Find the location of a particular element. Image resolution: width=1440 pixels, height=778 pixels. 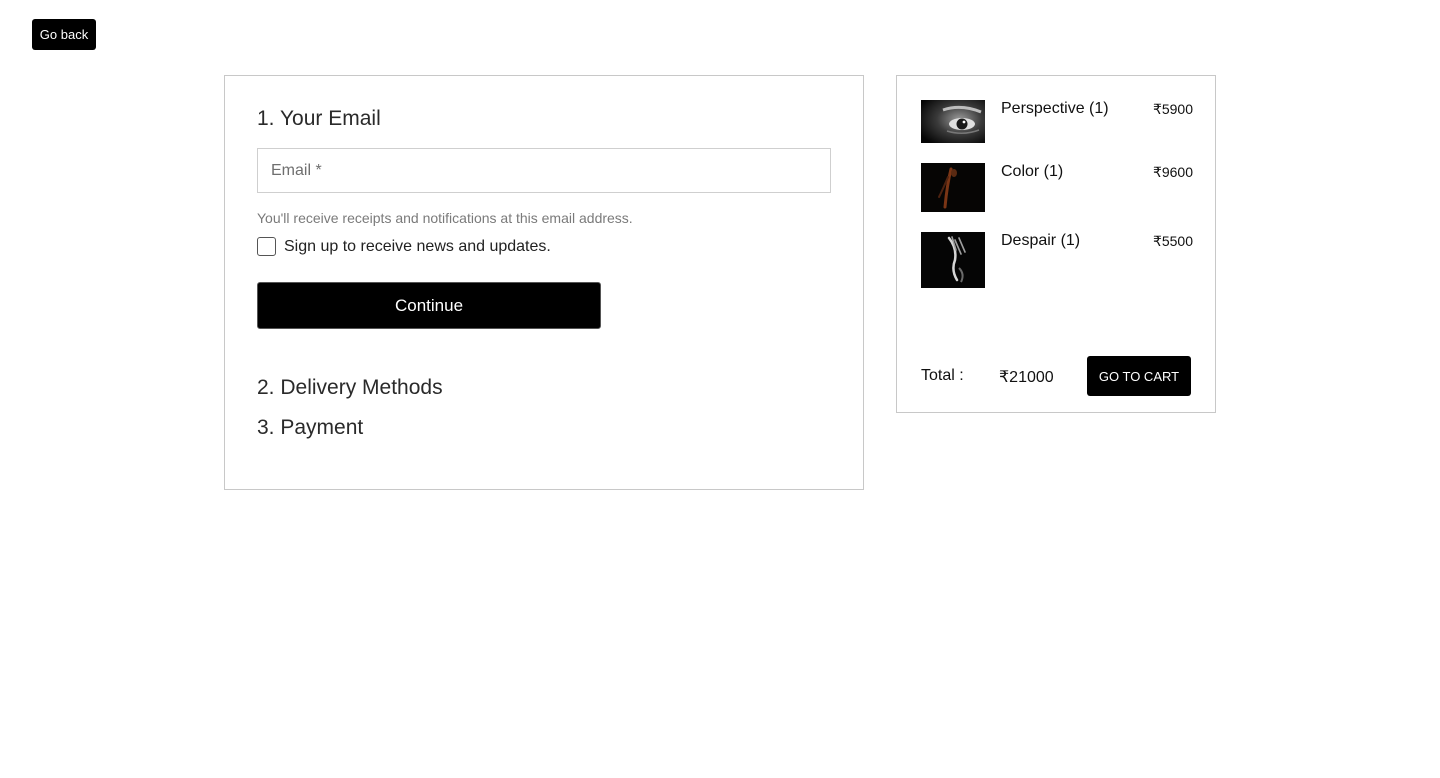

cart-item-price: ₹5900 is located at coordinates (1172, 109).